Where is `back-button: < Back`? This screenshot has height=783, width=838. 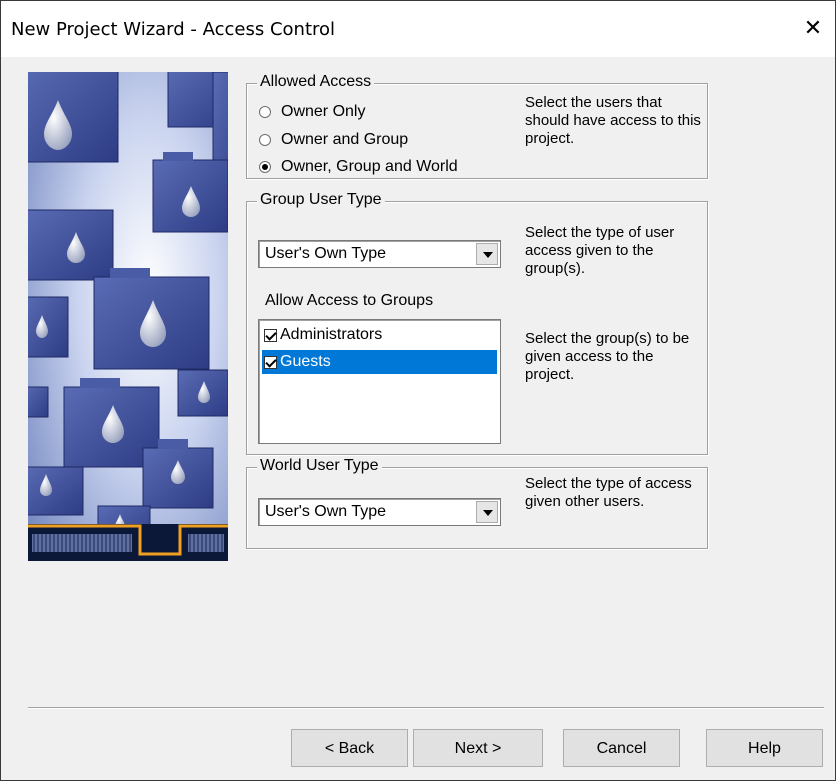 back-button: < Back is located at coordinates (349, 748).